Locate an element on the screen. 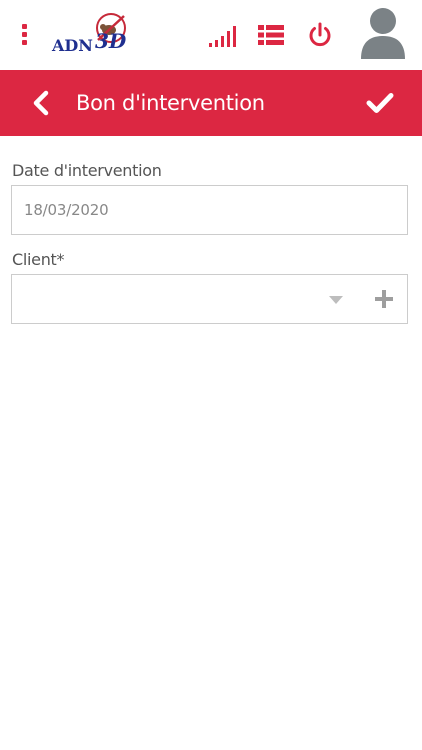  signal-bars-icon is located at coordinates (222, 36).